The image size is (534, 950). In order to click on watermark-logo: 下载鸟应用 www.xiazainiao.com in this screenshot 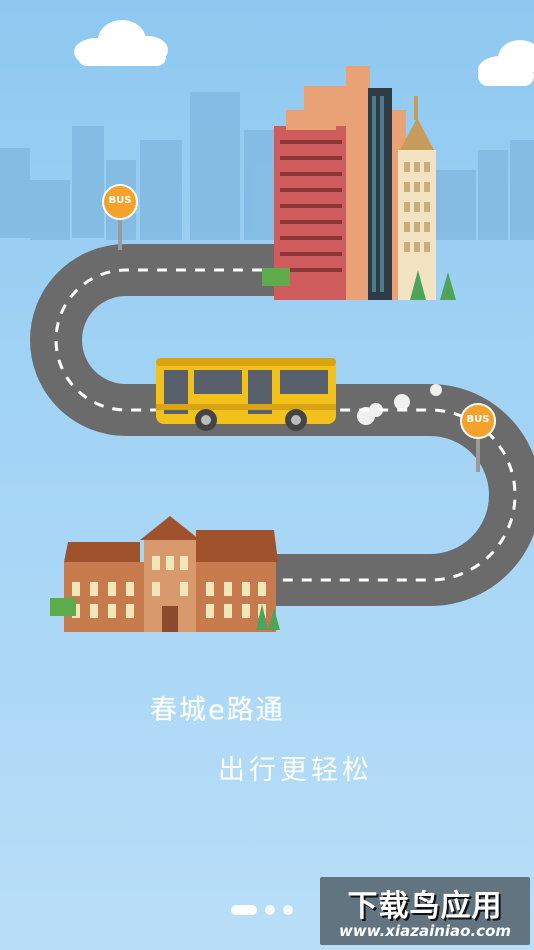, I will do `click(425, 911)`.